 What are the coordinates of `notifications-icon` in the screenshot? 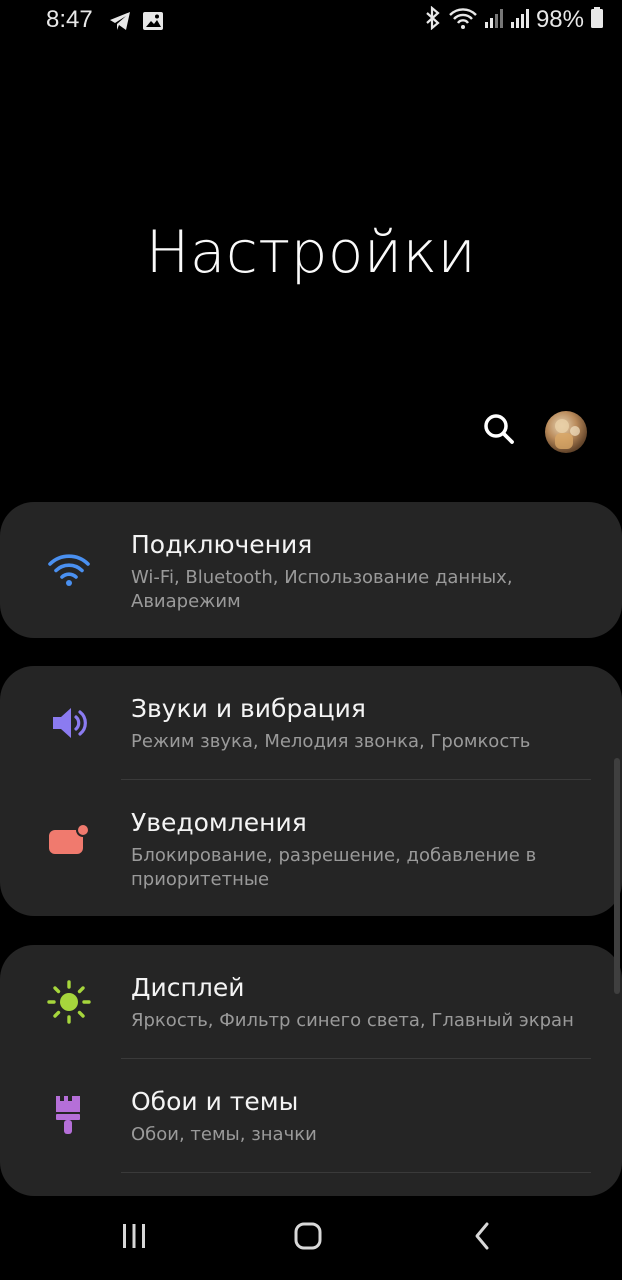 It's located at (69, 839).